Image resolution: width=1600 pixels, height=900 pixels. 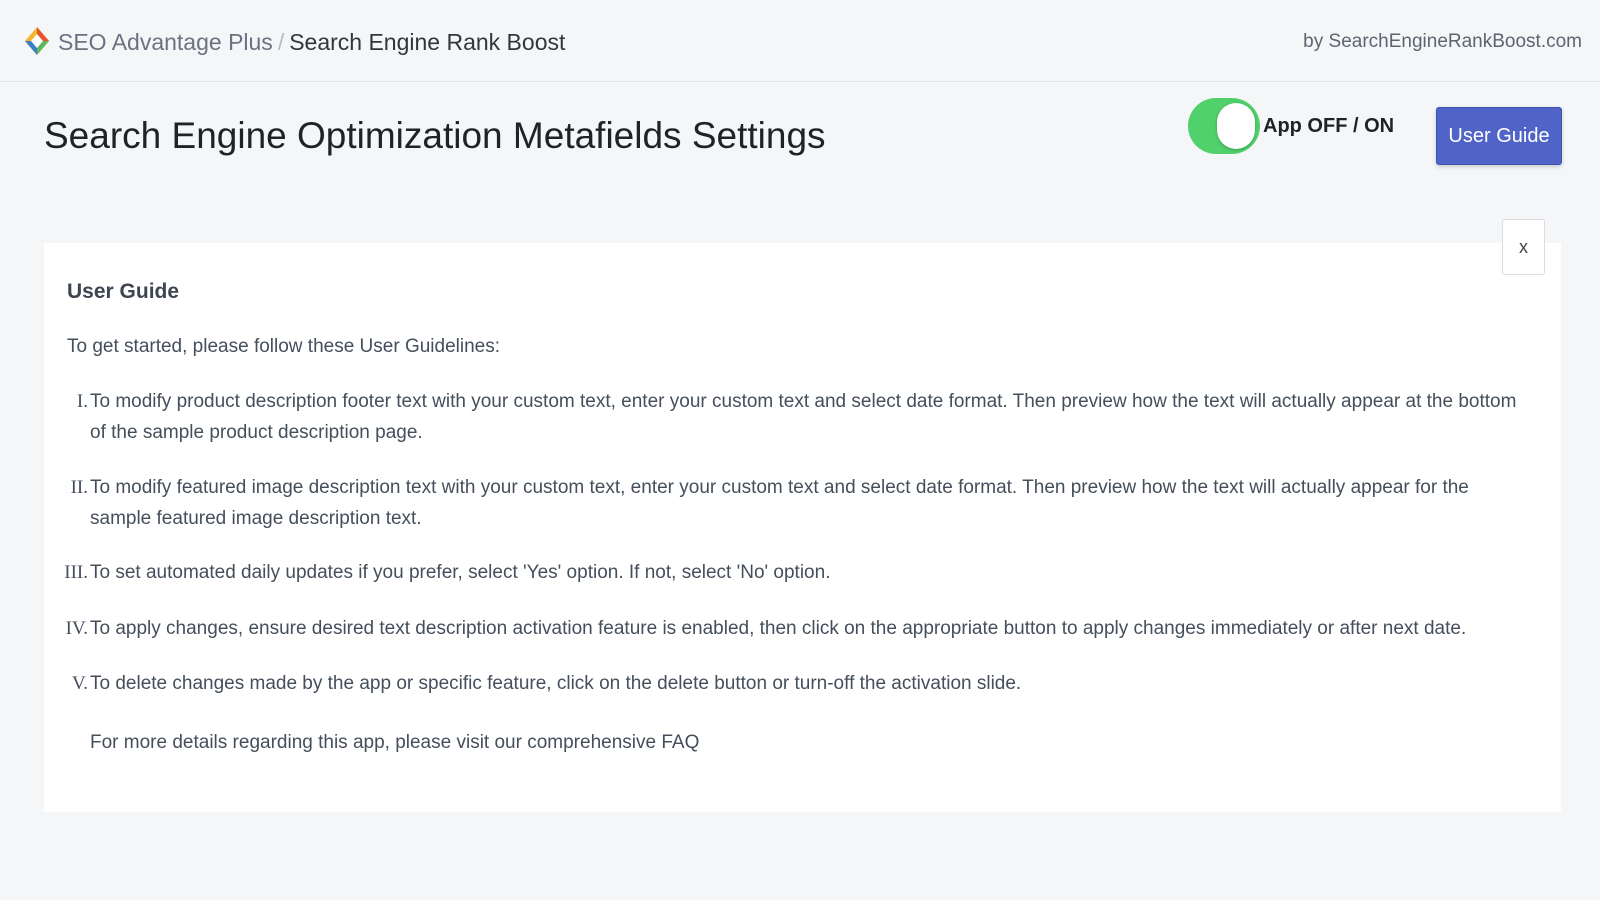 I want to click on toggle-label: App OFF / ON, so click(x=1329, y=126).